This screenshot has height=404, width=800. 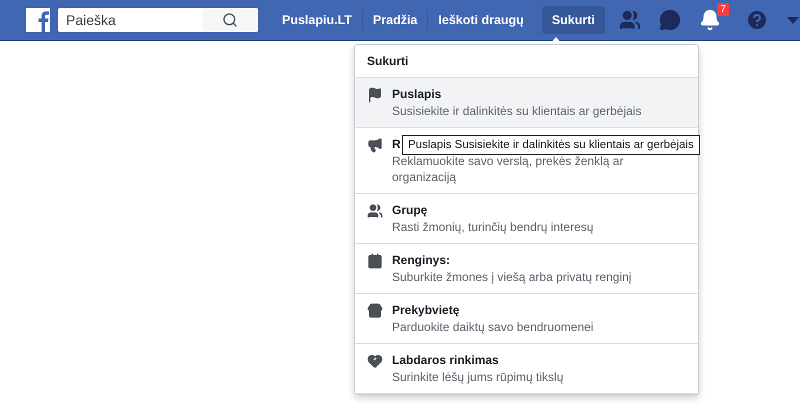 What do you see at coordinates (375, 361) in the screenshot?
I see `heart-icon` at bounding box center [375, 361].